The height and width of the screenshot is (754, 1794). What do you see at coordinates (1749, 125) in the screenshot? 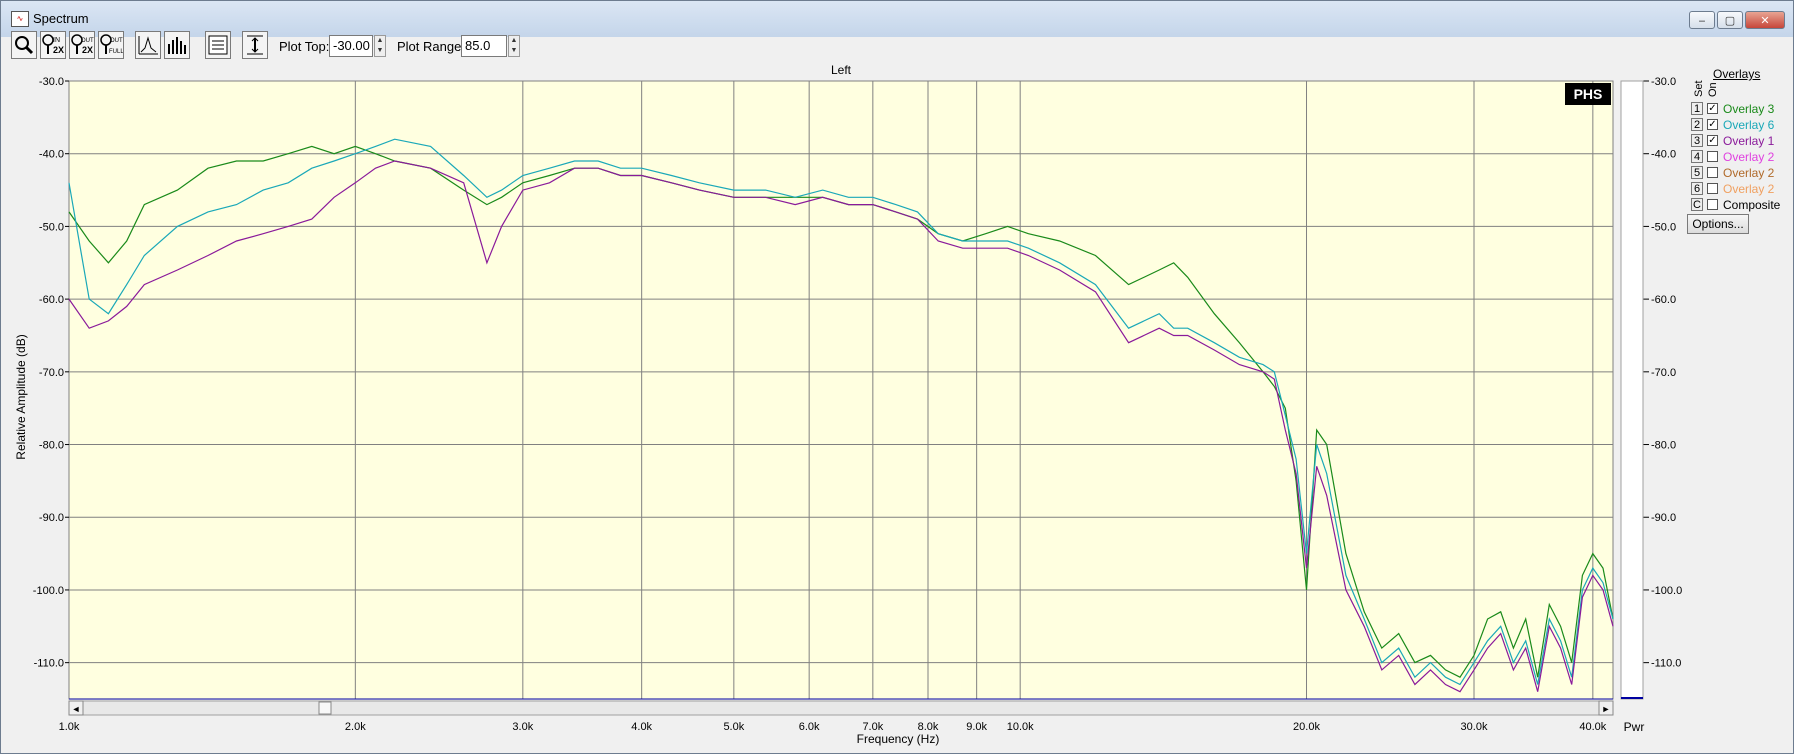
I see `overlay-label: Overlay 6` at bounding box center [1749, 125].